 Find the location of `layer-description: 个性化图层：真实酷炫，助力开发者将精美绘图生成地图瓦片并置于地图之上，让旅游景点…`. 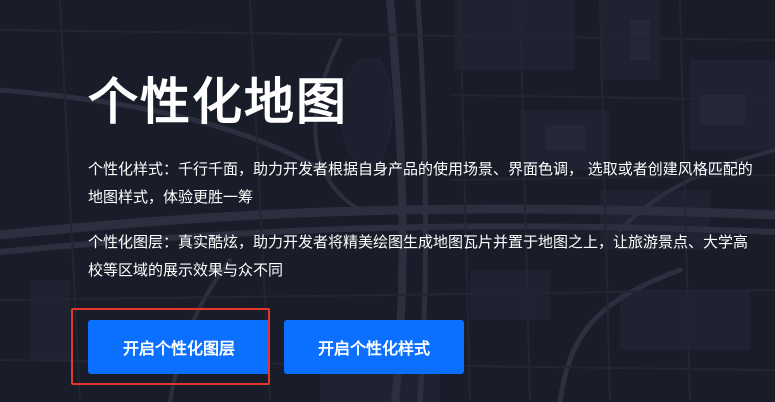

layer-description: 个性化图层：真实酷炫，助力开发者将精美绘图生成地图瓦片并置于地图之上，让旅游景点… is located at coordinates (418, 256).